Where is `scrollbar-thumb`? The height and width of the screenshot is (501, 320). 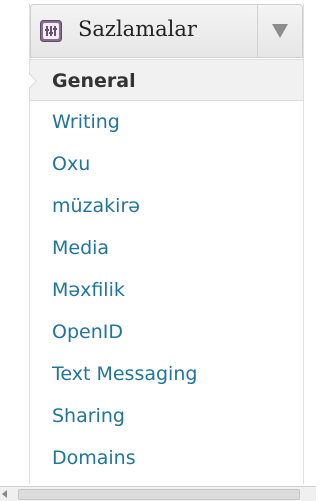
scrollbar-thumb is located at coordinates (159, 494).